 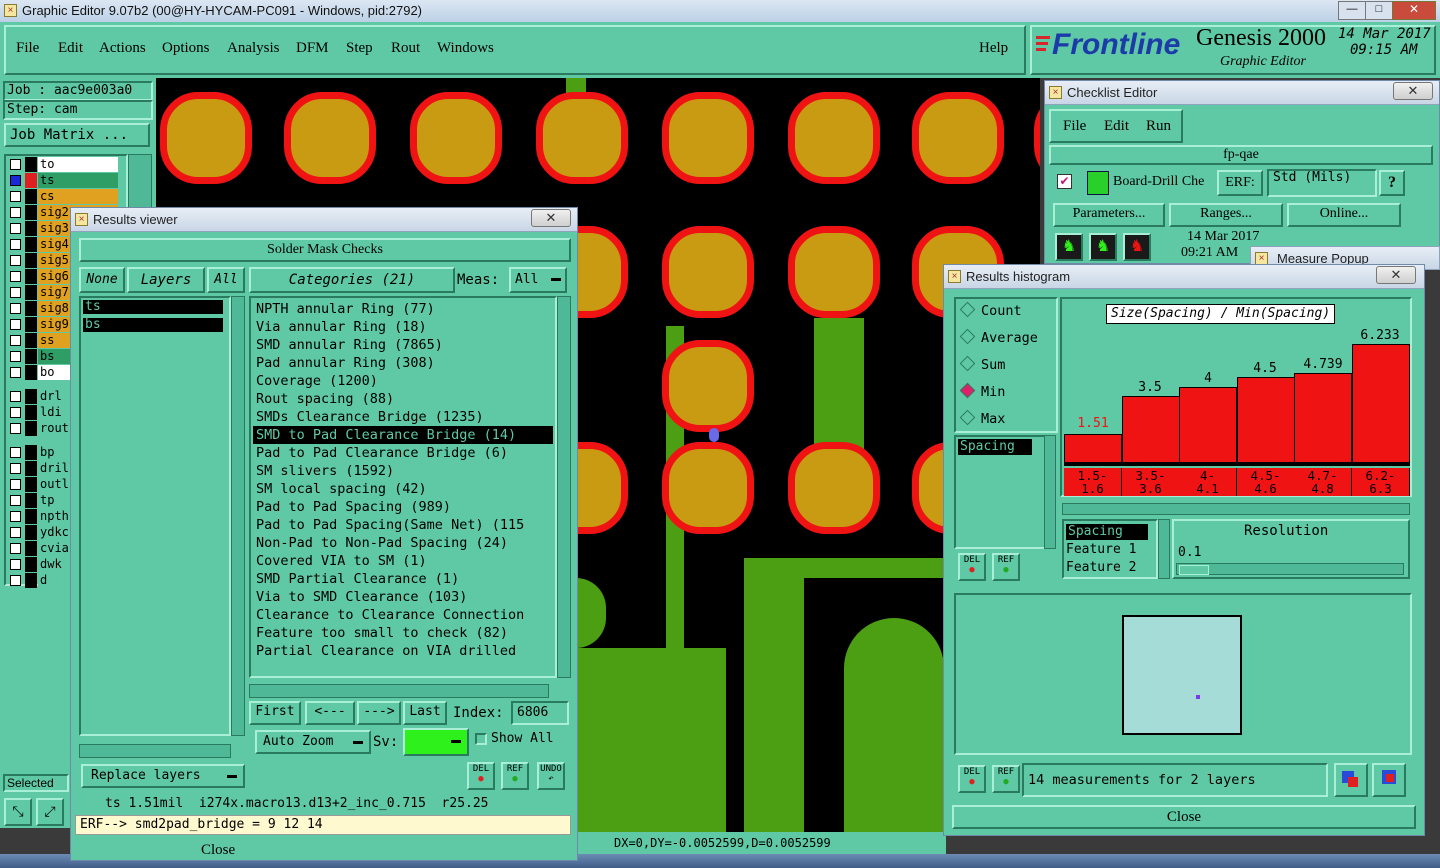 What do you see at coordinates (1184, 817) in the screenshot?
I see `histogram-close-button: Close` at bounding box center [1184, 817].